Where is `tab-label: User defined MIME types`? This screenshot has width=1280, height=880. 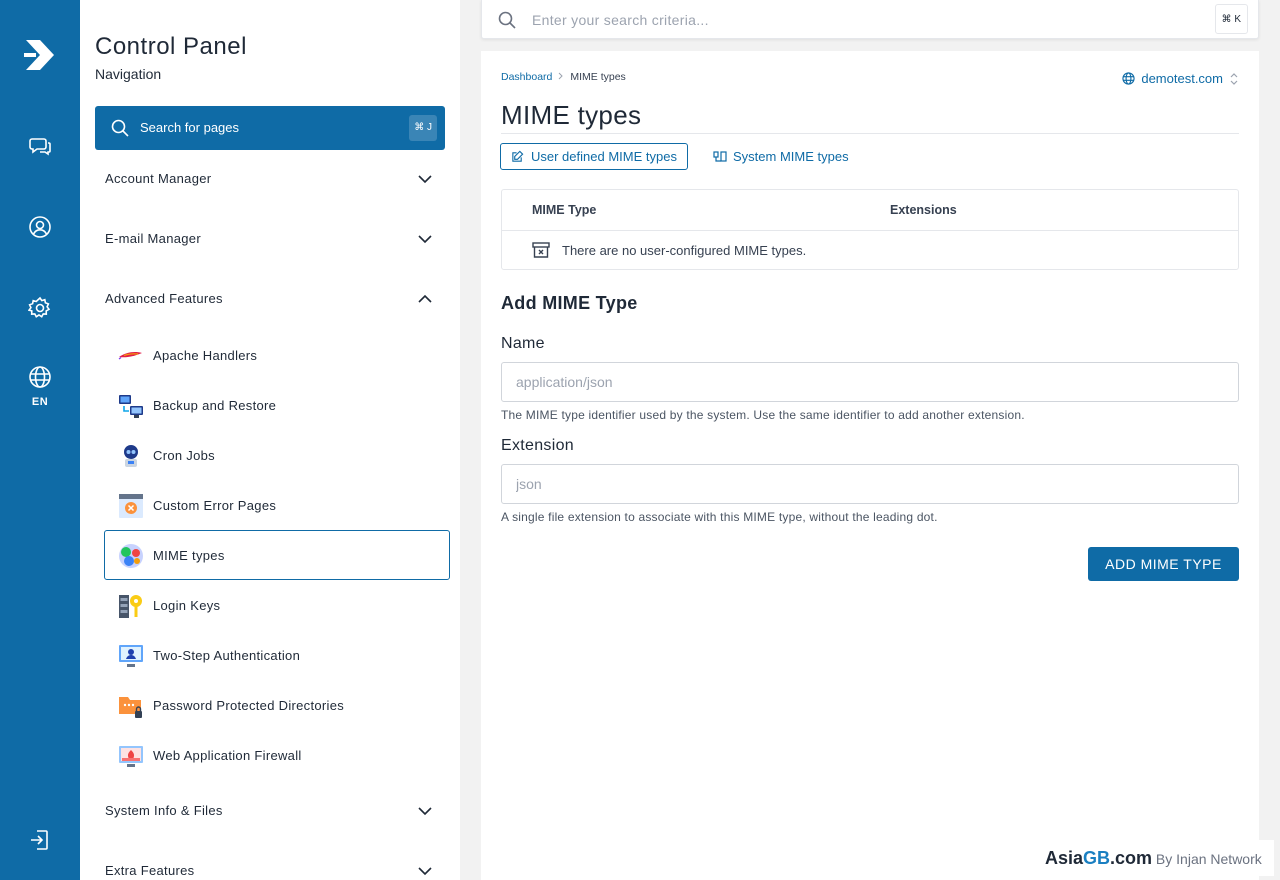
tab-label: User defined MIME types is located at coordinates (604, 156).